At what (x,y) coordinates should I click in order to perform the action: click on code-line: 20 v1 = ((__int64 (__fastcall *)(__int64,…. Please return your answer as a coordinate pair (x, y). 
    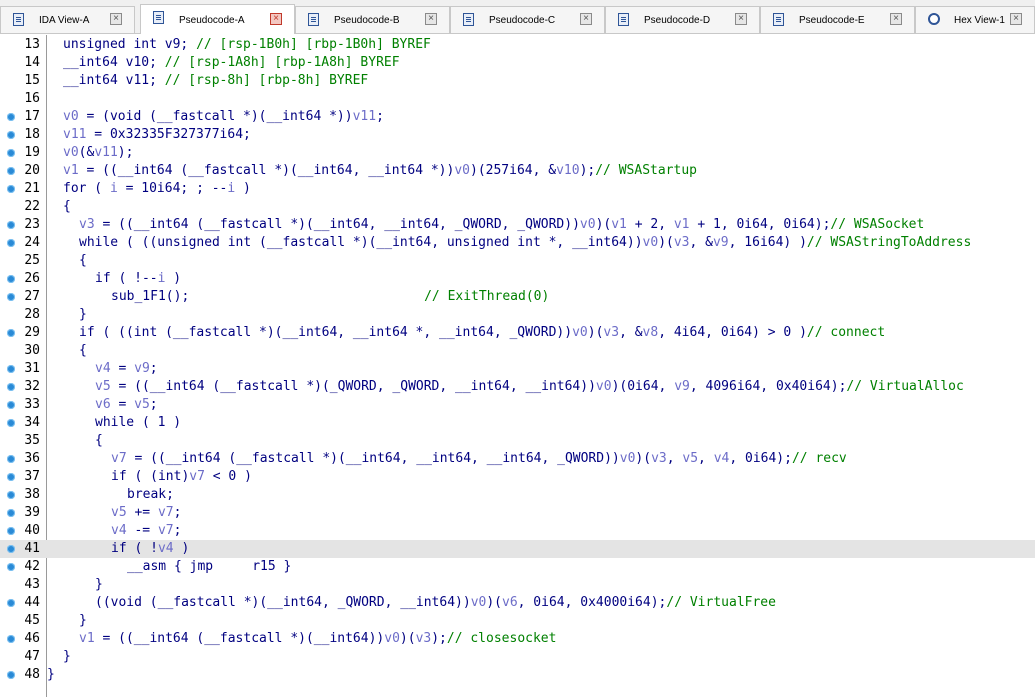
    Looking at the image, I should click on (517, 171).